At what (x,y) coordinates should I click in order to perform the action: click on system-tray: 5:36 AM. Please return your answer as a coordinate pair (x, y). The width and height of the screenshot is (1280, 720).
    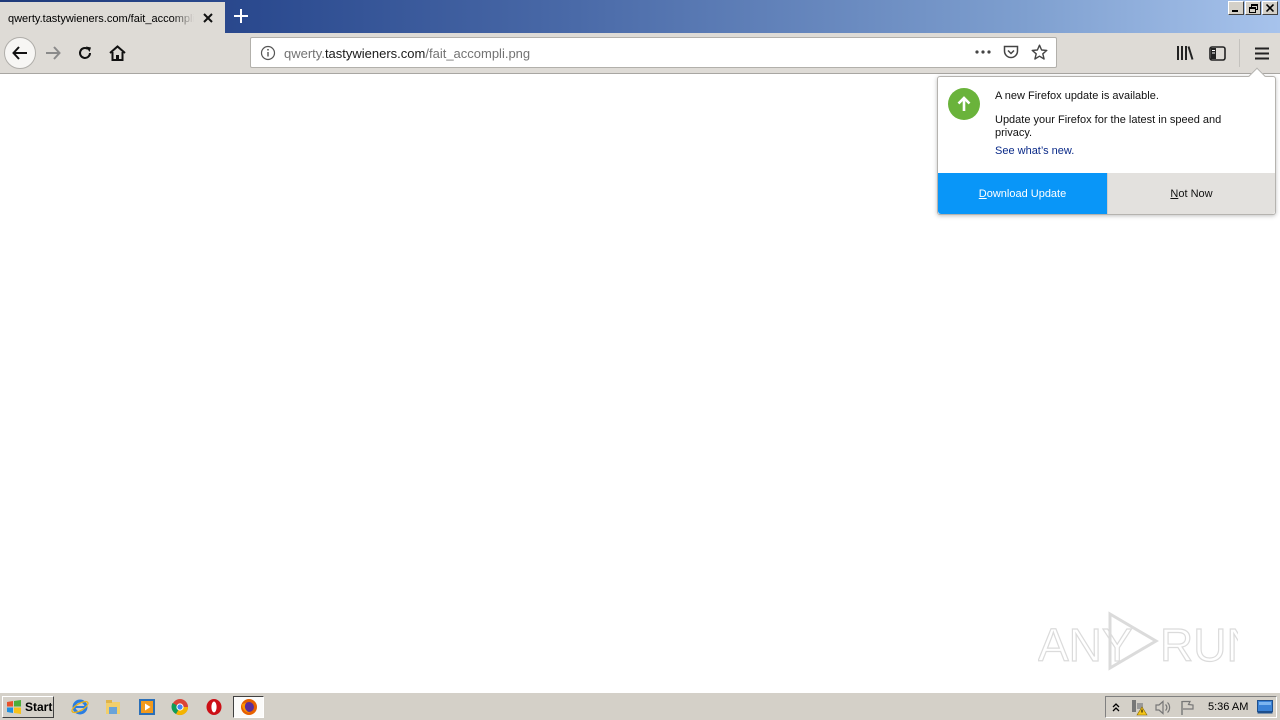
    Looking at the image, I should click on (1191, 707).